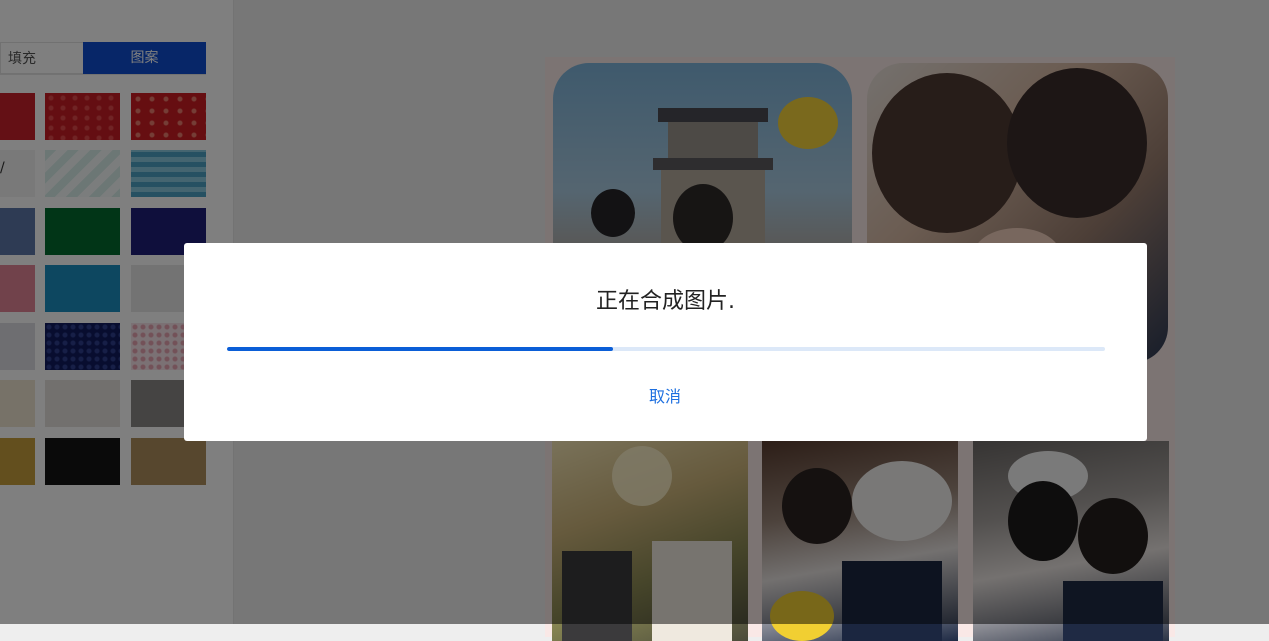  What do you see at coordinates (665, 395) in the screenshot?
I see `cancel-button: 取消` at bounding box center [665, 395].